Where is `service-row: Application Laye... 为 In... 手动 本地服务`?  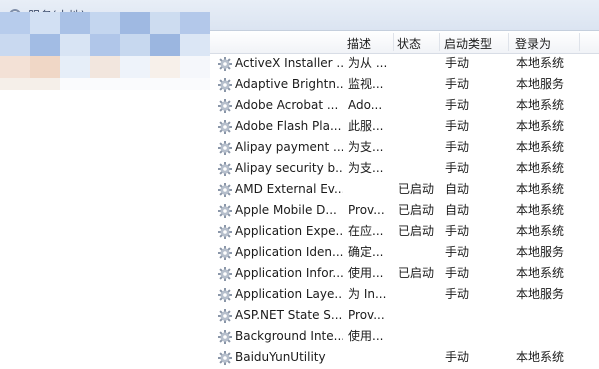 service-row: Application Laye... 为 In... 手动 本地服务 is located at coordinates (404, 294).